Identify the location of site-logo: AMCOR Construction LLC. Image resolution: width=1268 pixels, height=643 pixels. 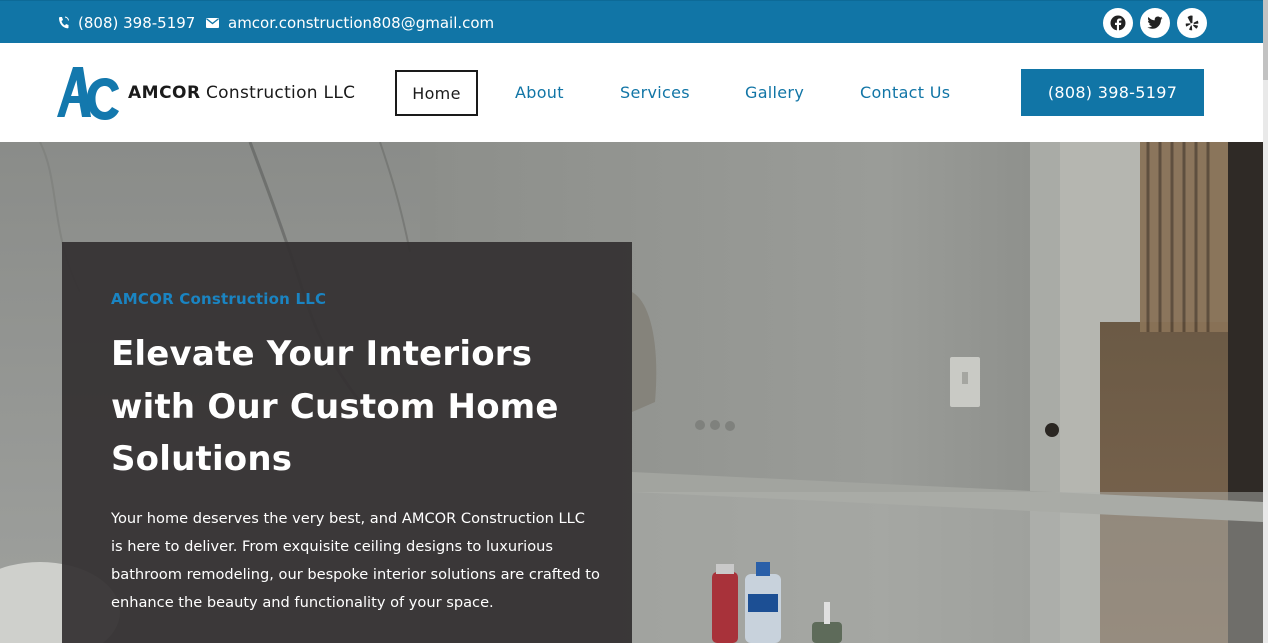
(206, 93).